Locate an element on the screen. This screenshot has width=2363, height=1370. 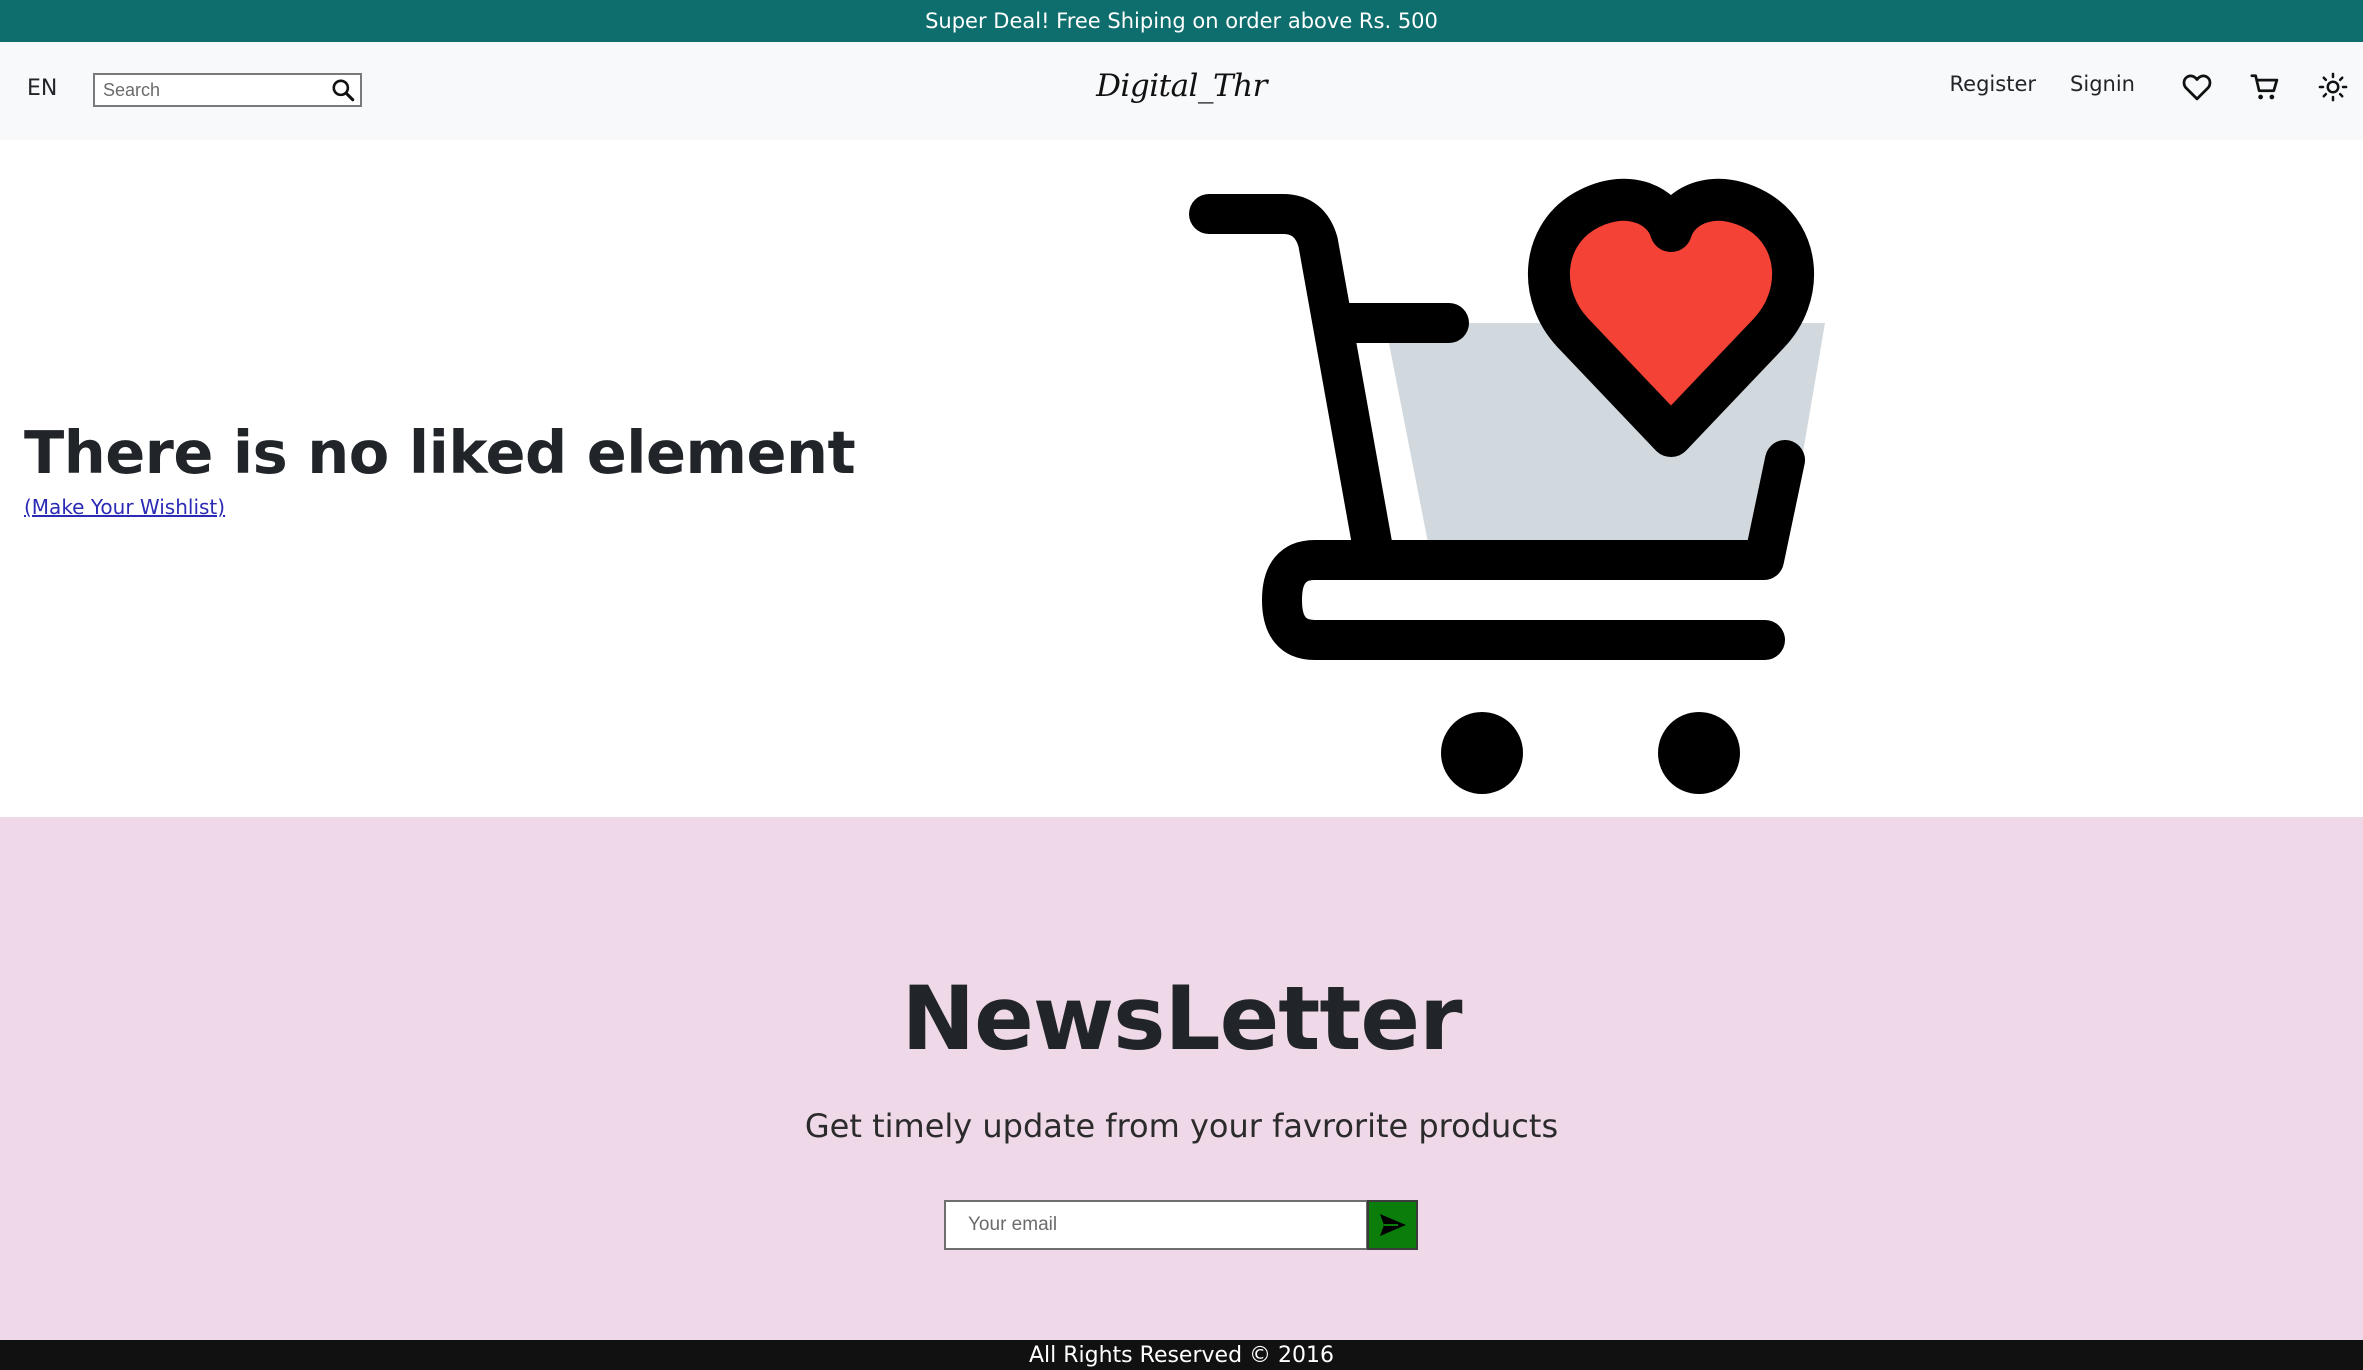
sun-icon is located at coordinates (2333, 87).